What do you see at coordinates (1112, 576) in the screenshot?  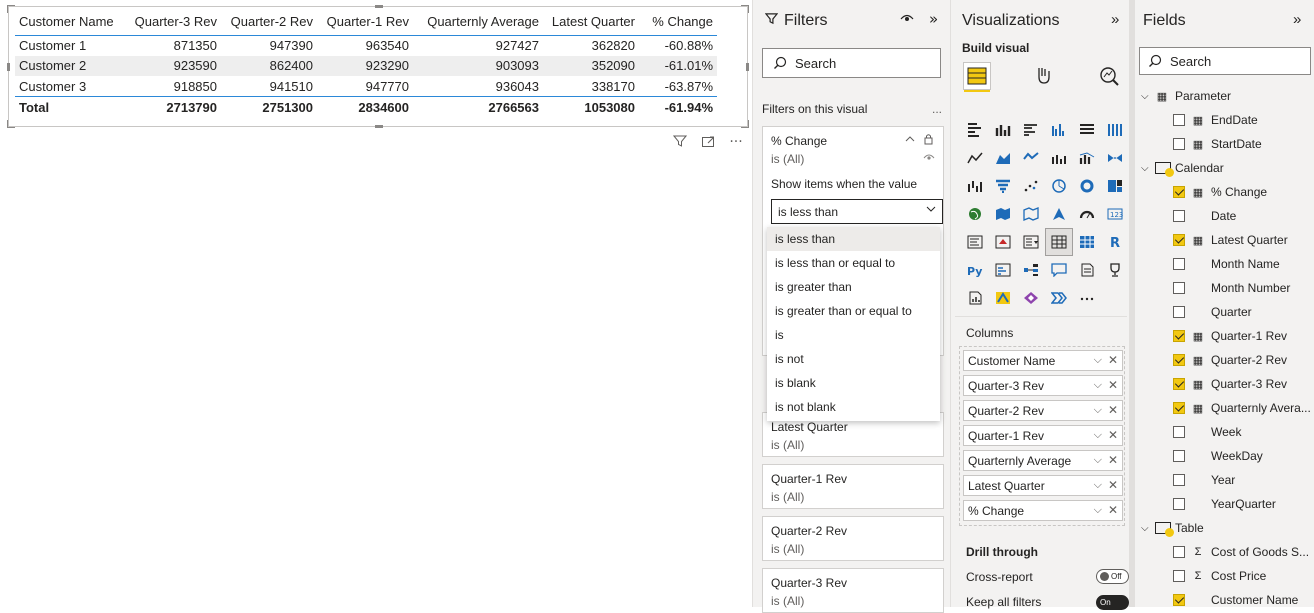 I see `cross-report-toggle: Off` at bounding box center [1112, 576].